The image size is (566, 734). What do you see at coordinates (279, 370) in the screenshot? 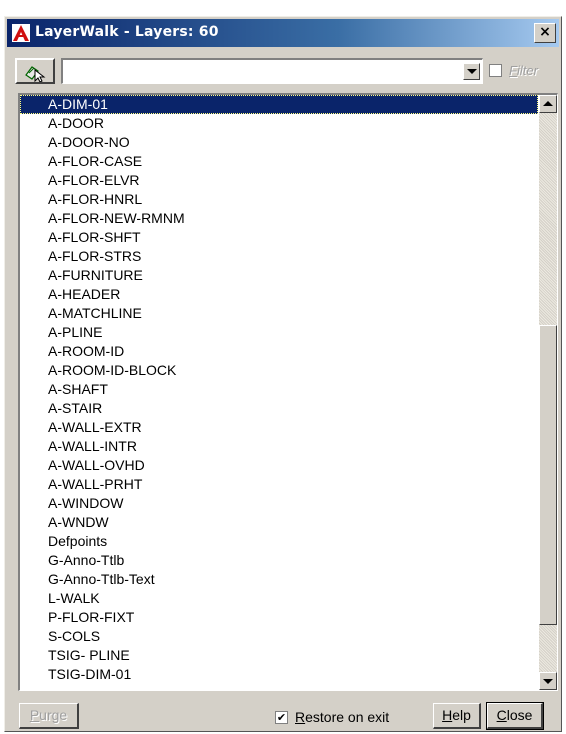
I see `layer-list-item: A-ROOM-ID-BLOCK` at bounding box center [279, 370].